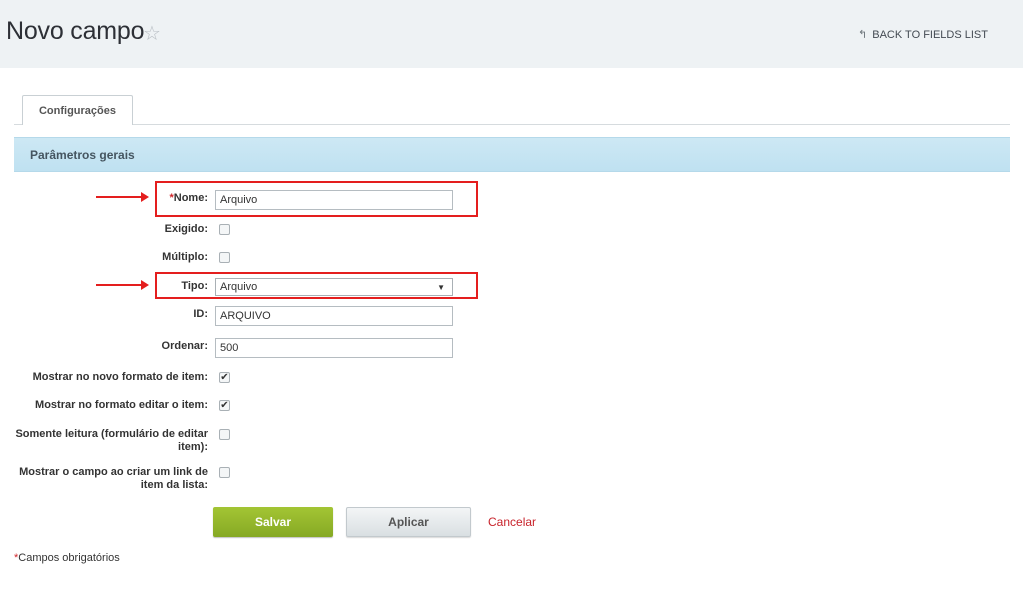 This screenshot has height=596, width=1023. Describe the element at coordinates (930, 34) in the screenshot. I see `back-link-label: BACK TO FIELDS LIST` at that location.